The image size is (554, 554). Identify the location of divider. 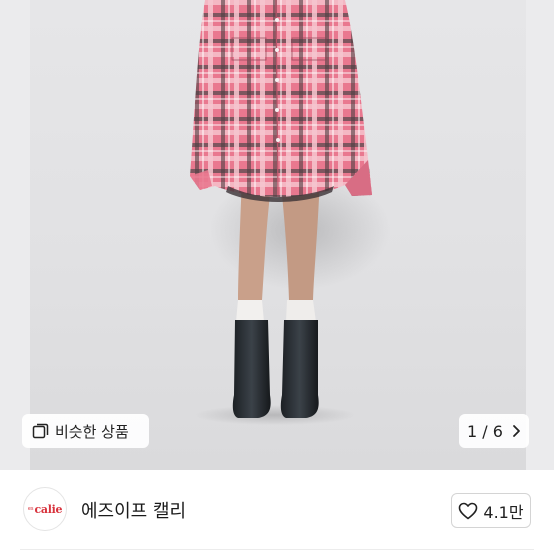
(277, 549).